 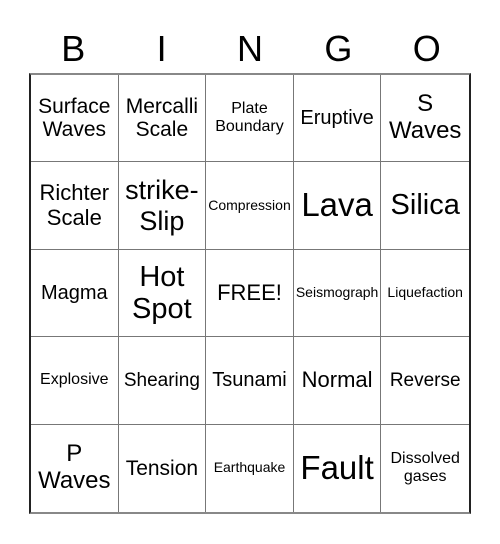 What do you see at coordinates (337, 119) in the screenshot?
I see `bingo-cell: Eruptive` at bounding box center [337, 119].